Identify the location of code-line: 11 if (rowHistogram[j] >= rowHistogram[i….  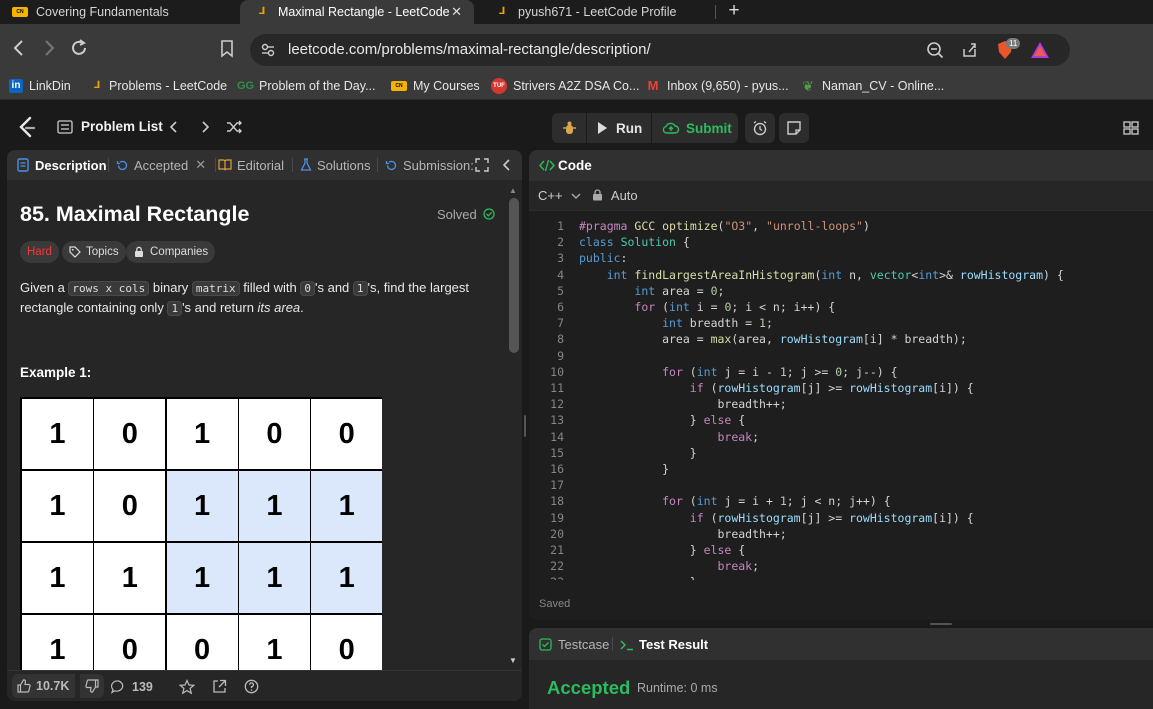
(841, 388).